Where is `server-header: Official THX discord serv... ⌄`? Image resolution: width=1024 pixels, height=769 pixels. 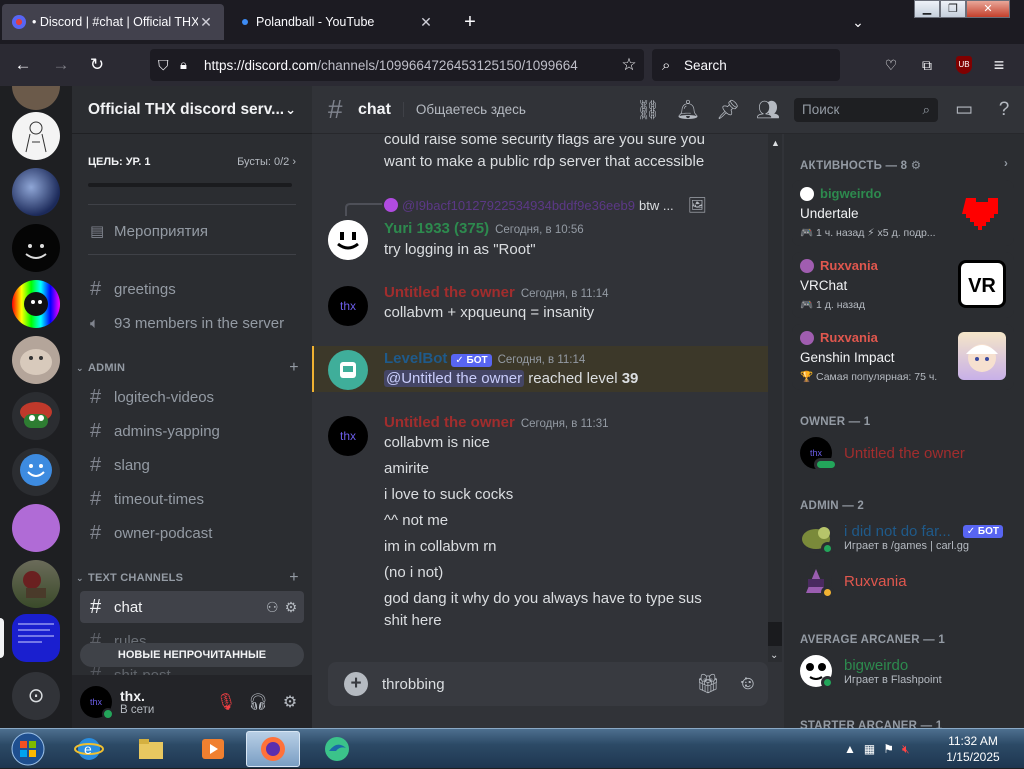 server-header: Official THX discord serv... ⌄ is located at coordinates (192, 110).